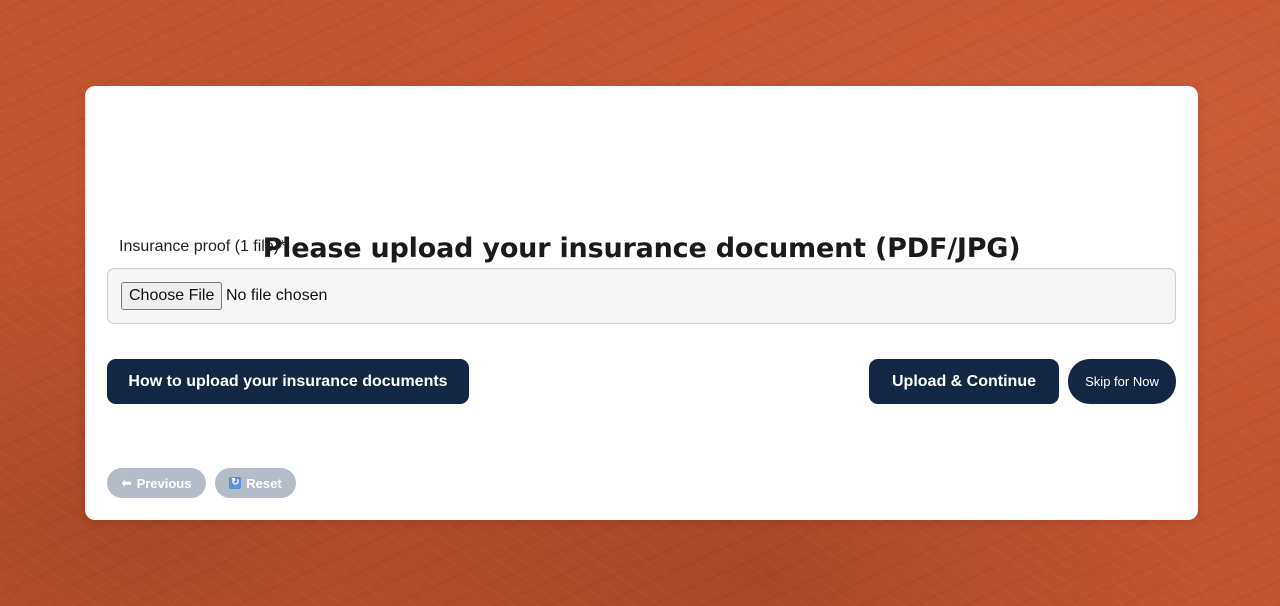 This screenshot has width=1280, height=606. Describe the element at coordinates (264, 483) in the screenshot. I see `reset-label: Reset` at that location.